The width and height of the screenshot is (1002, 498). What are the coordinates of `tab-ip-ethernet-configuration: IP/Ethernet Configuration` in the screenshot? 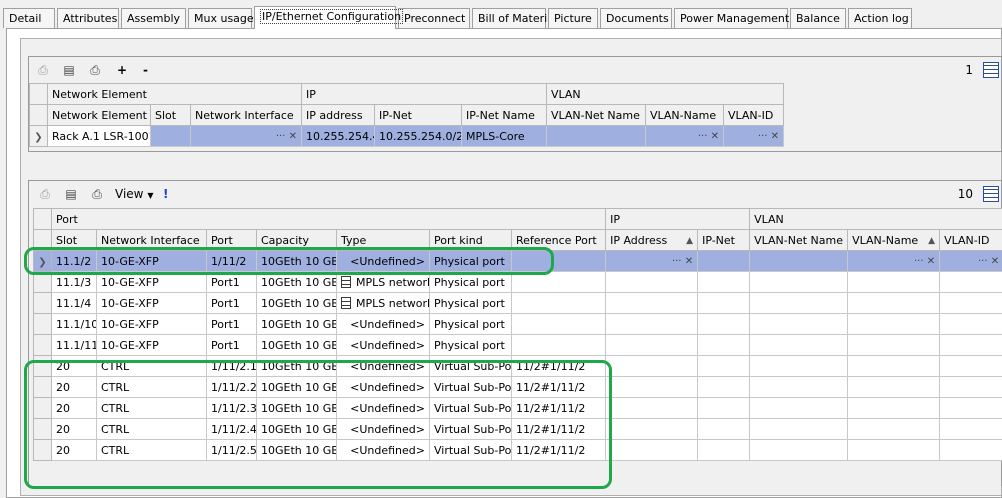 It's located at (325, 17).